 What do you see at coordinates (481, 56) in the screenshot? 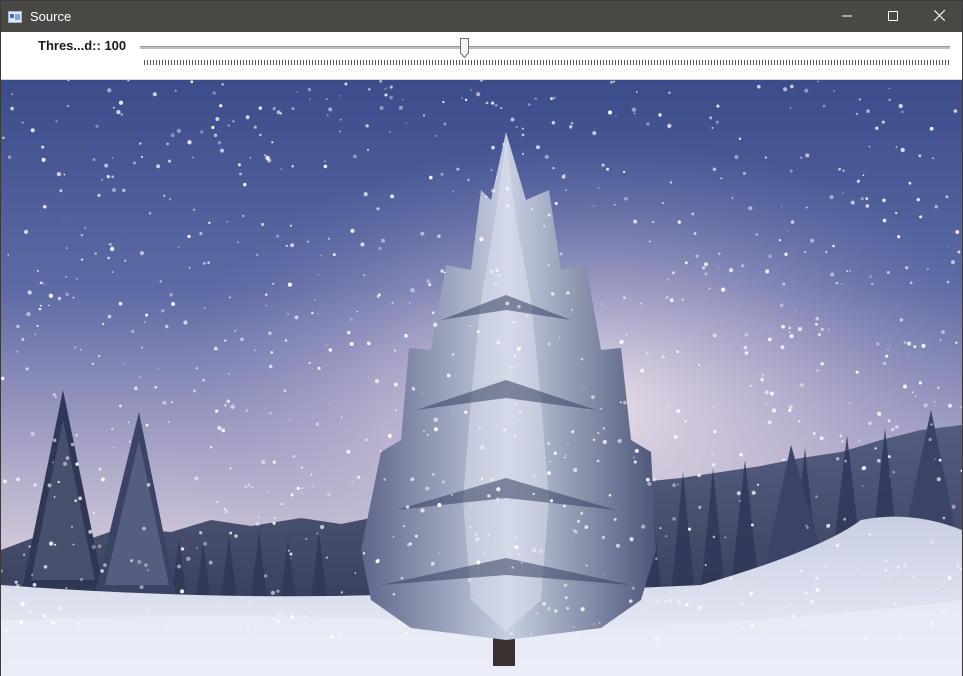
I see `trackbar-panel: Thres...d:: 100` at bounding box center [481, 56].